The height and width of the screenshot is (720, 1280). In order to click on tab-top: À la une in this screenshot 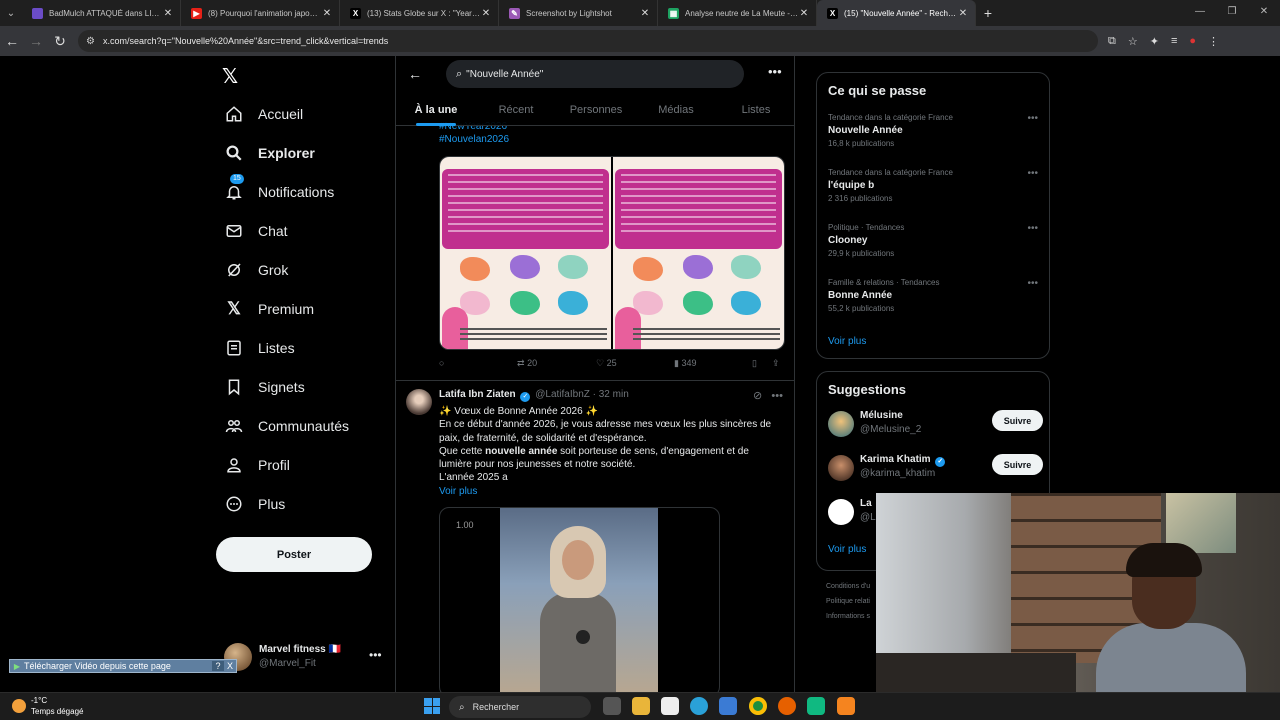, I will do `click(436, 110)`.